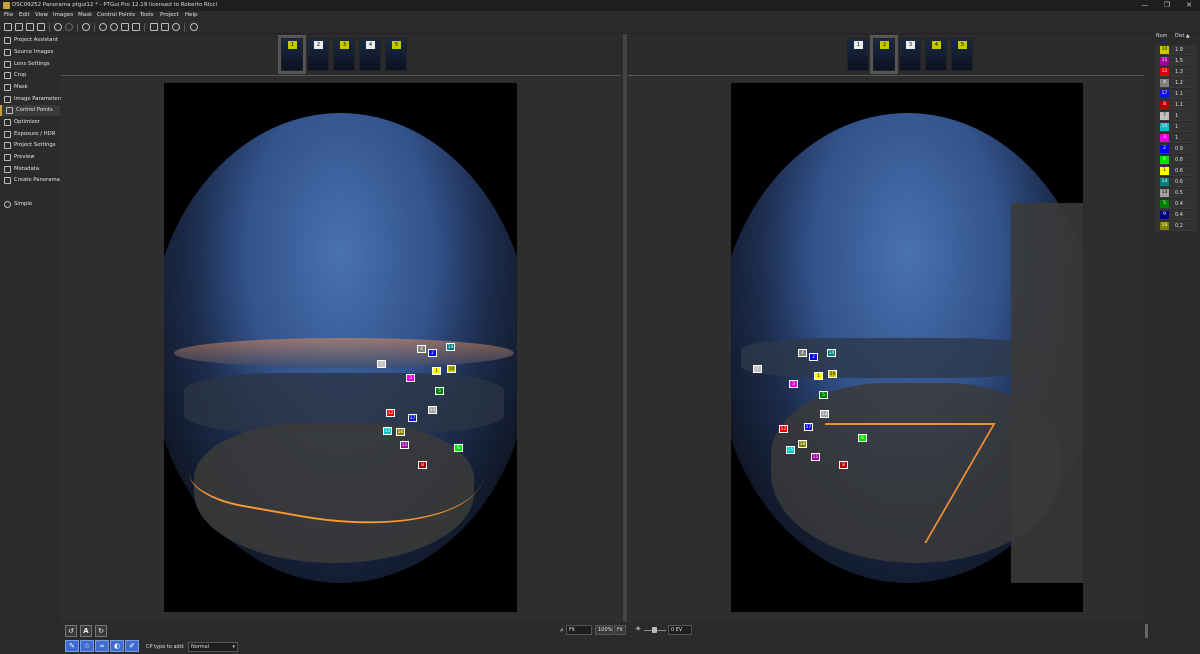 This screenshot has height=654, width=1200. I want to click on rotate-left-icon: ↺, so click(71, 631).